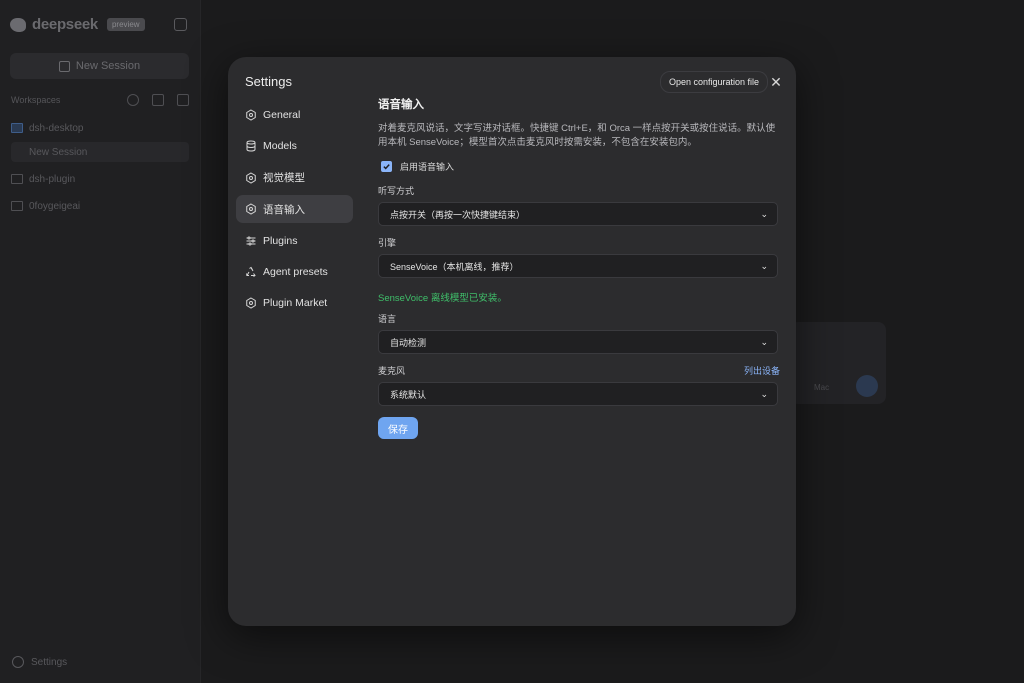 The image size is (1024, 683). What do you see at coordinates (133, 100) in the screenshot?
I see `search-icon` at bounding box center [133, 100].